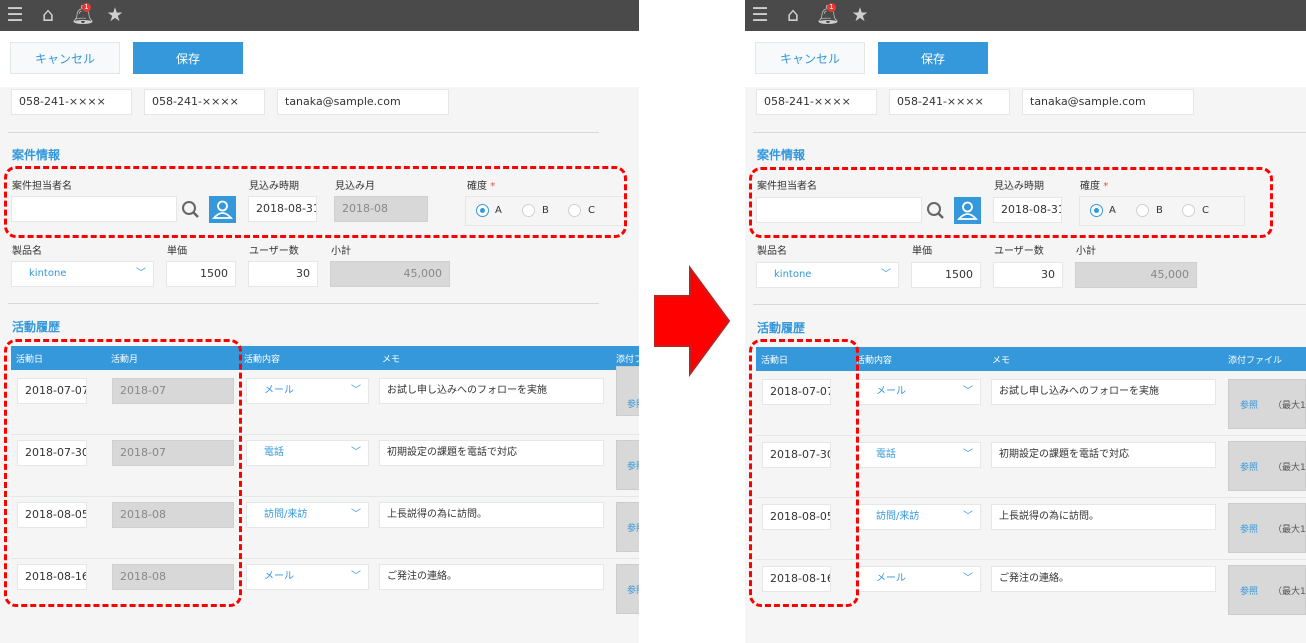 This screenshot has width=1306, height=643. Describe the element at coordinates (1025, 59) in the screenshot. I see `action-bar: キャンセル 保存` at that location.